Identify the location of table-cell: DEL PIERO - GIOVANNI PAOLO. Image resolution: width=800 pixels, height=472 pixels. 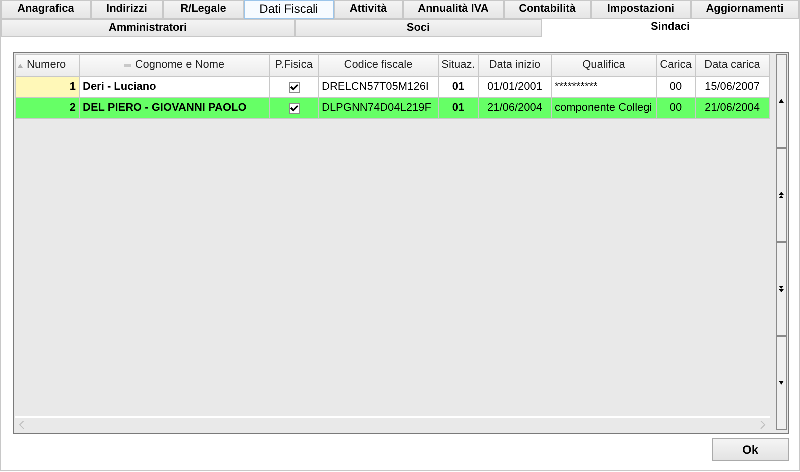
(175, 108).